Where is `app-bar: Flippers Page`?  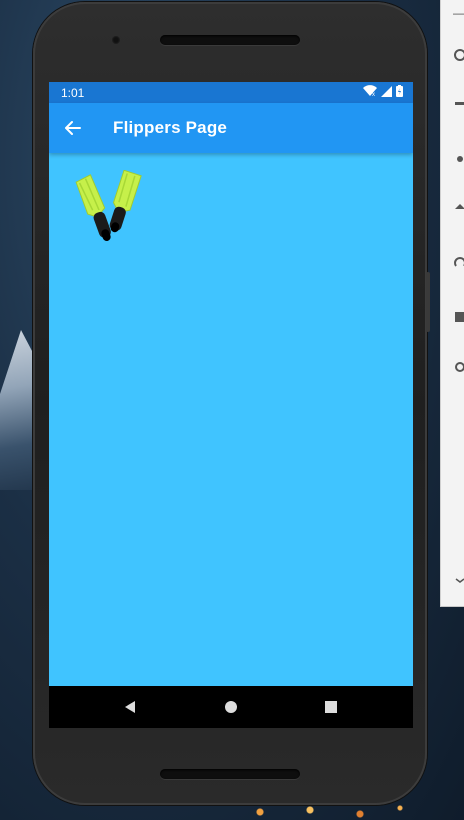 app-bar: Flippers Page is located at coordinates (231, 128).